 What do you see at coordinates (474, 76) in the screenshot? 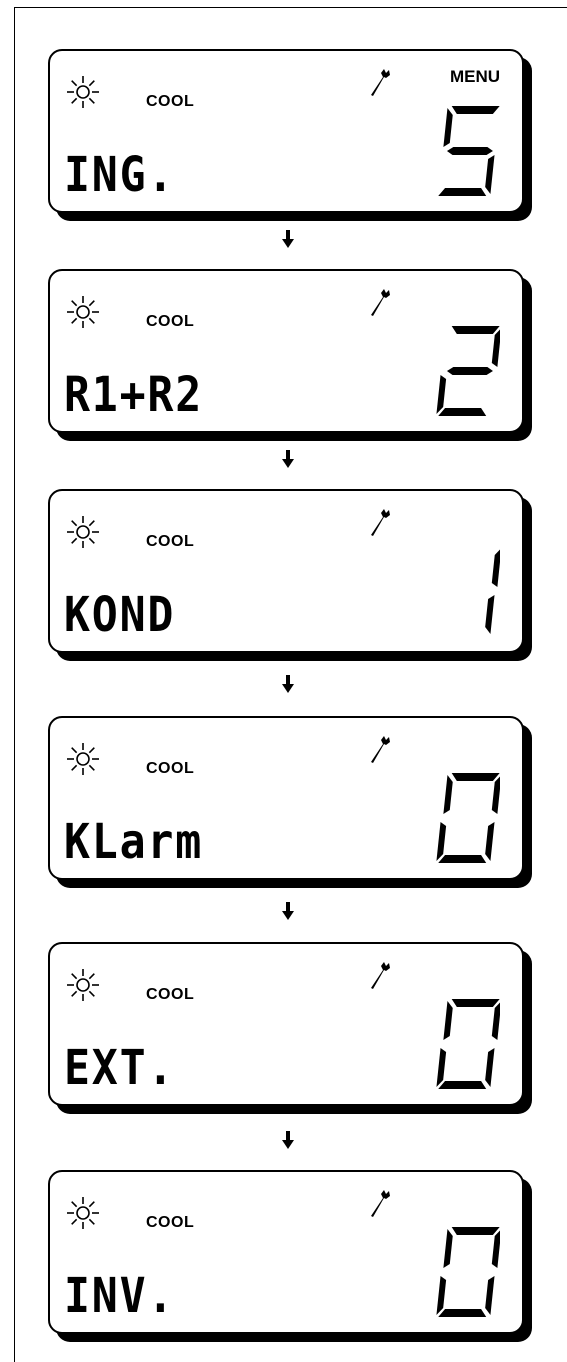
I see `menu-label: MENU` at bounding box center [474, 76].